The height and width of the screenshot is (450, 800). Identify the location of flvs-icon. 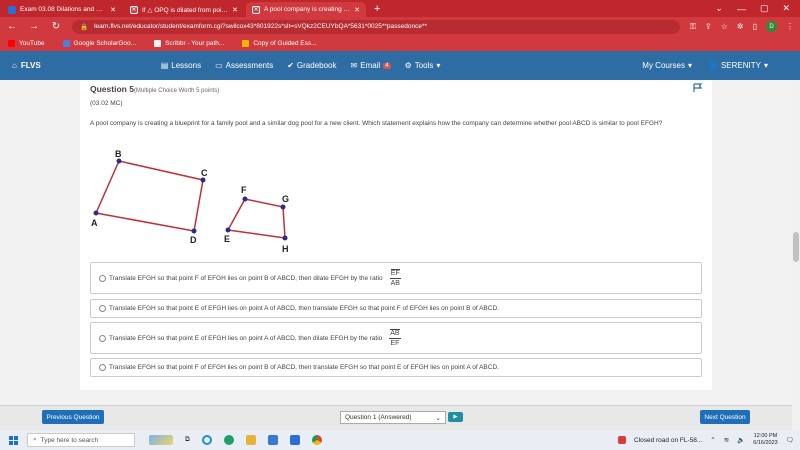
(12, 9).